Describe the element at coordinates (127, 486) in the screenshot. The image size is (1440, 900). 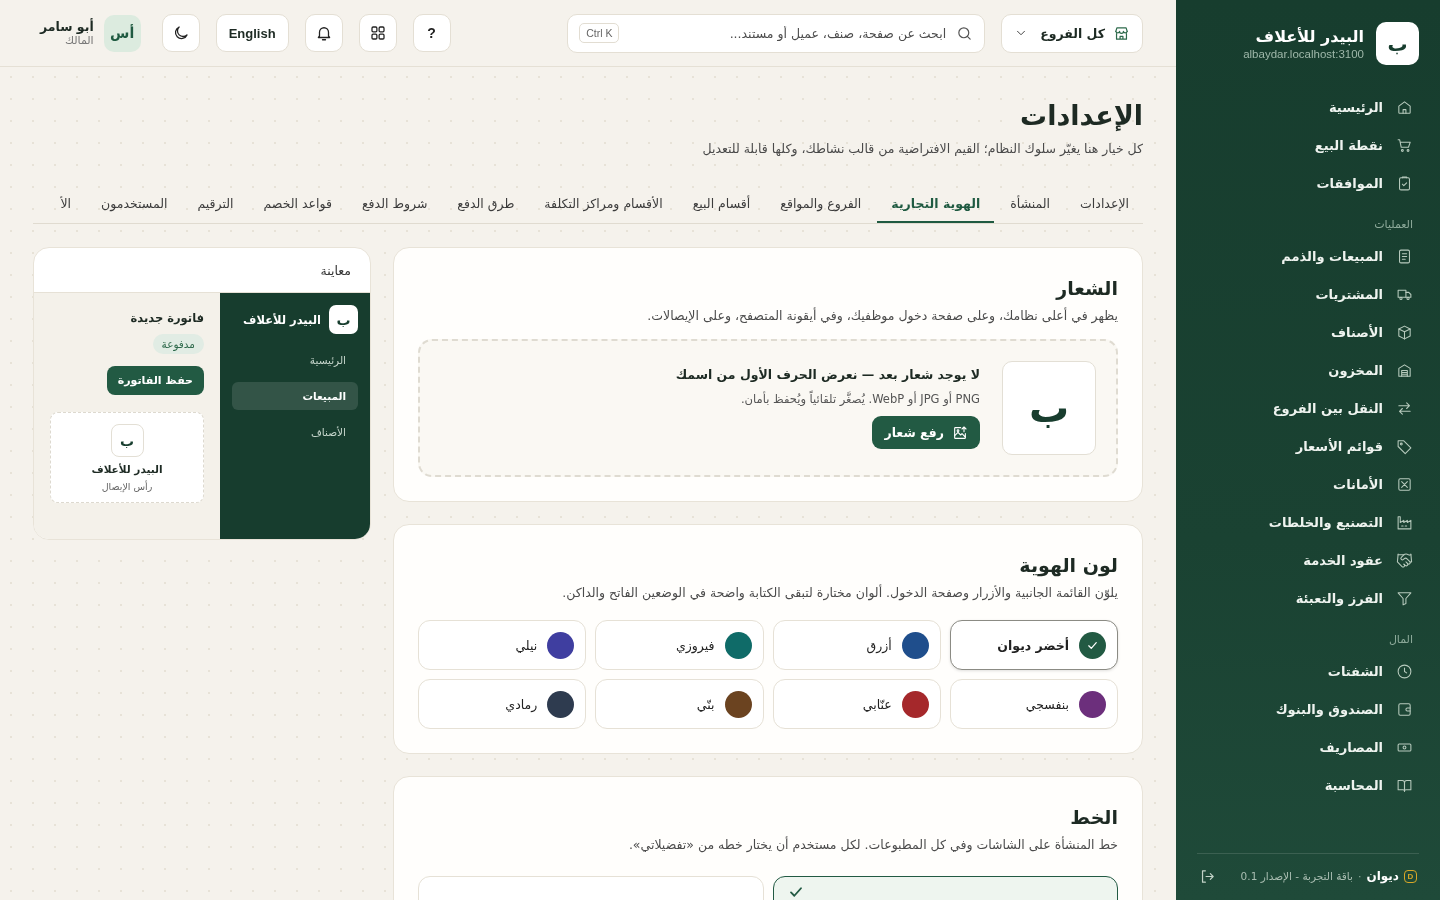
I see `receipt-caption: رأس الإيصال` at that location.